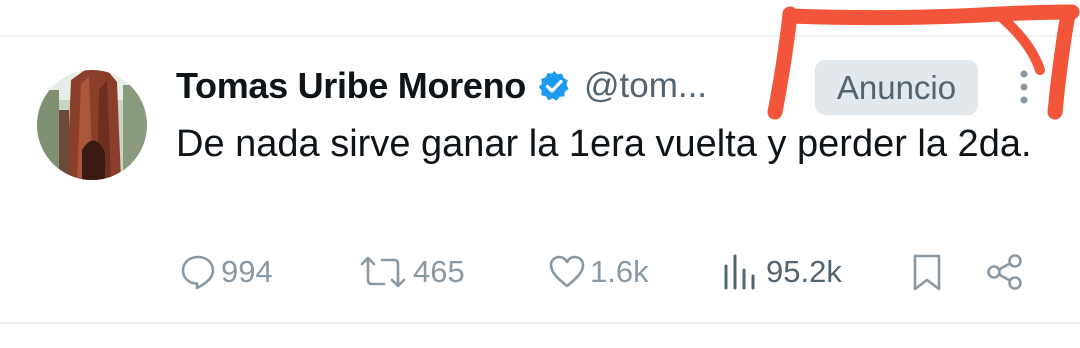  Describe the element at coordinates (1024, 88) in the screenshot. I see `vertical-dots-icon` at that location.